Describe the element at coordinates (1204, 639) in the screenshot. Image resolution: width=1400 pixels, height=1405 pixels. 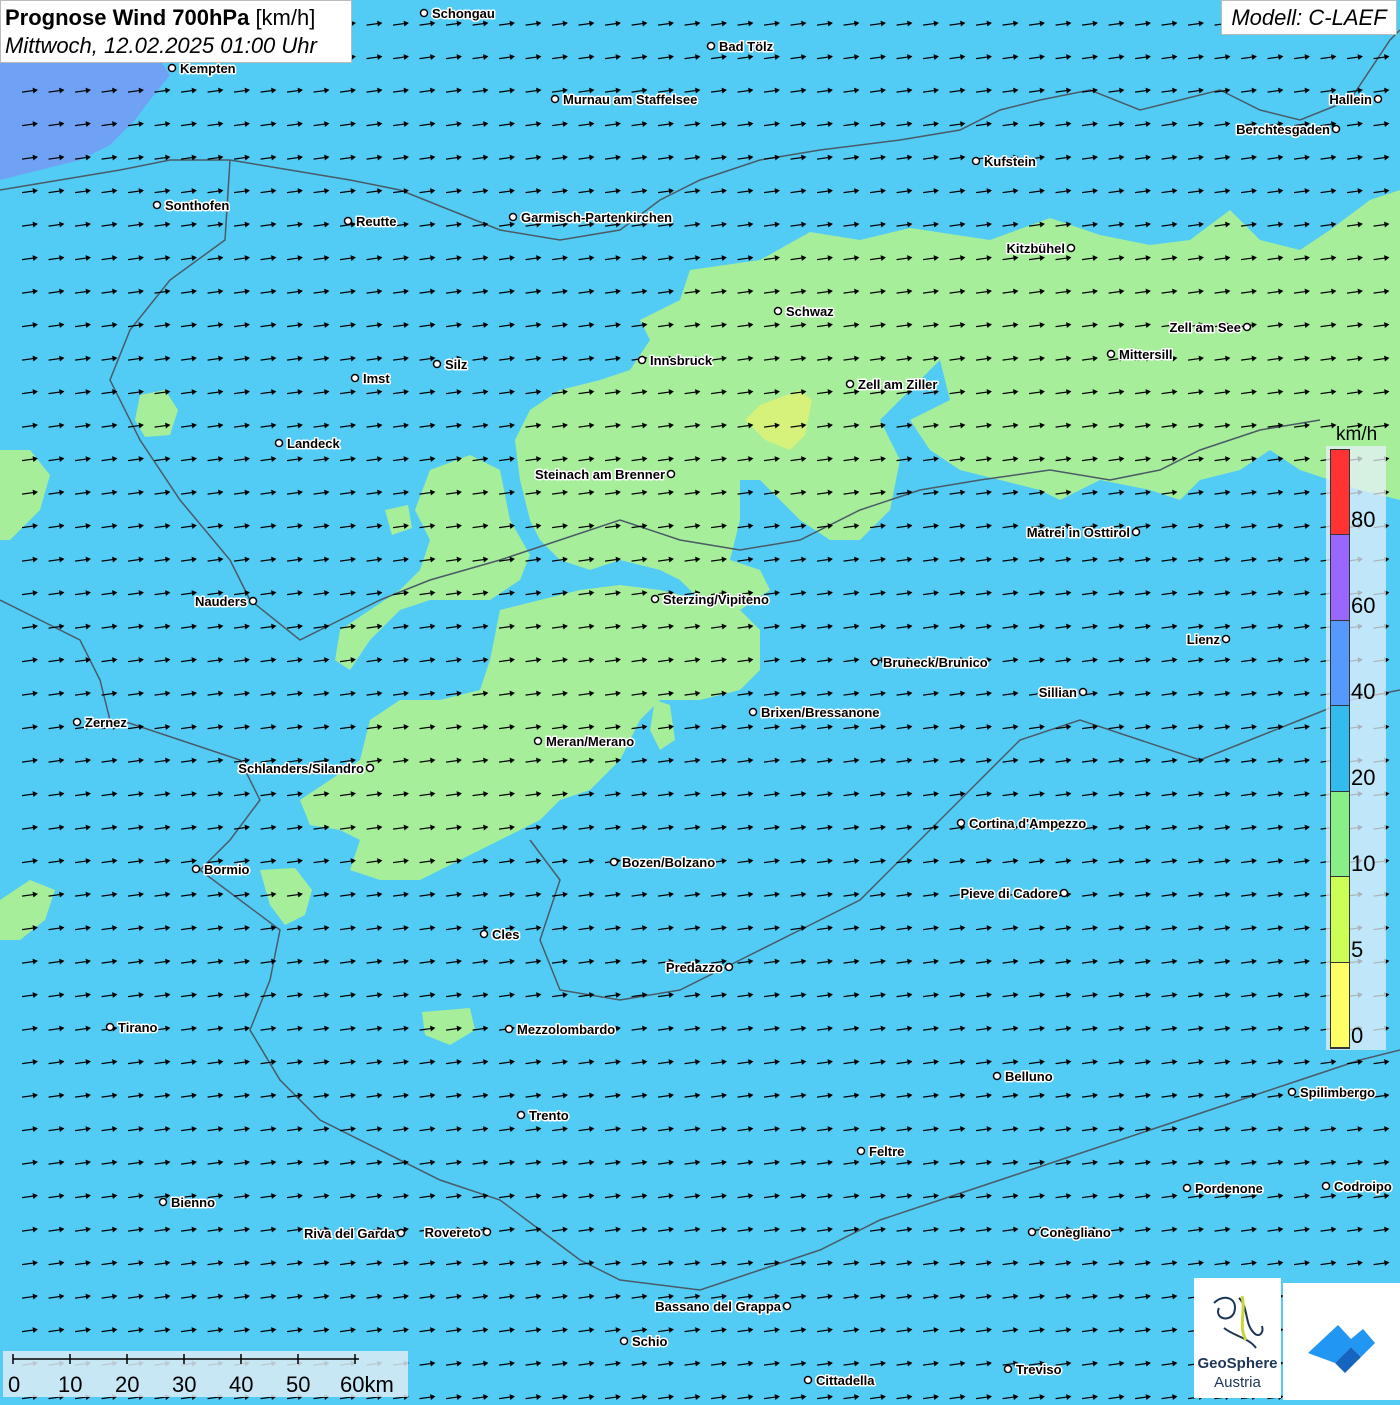
I see `city-label: Lienz` at that location.